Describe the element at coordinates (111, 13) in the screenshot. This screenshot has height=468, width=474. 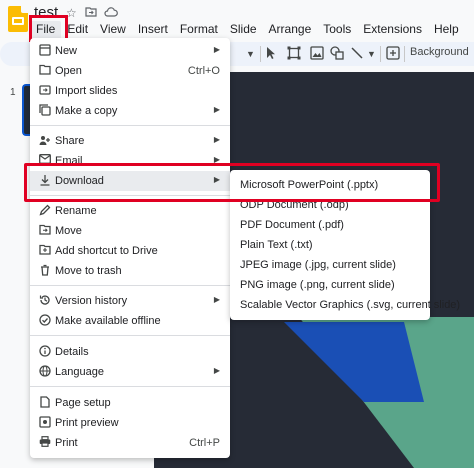
I see `cloud-status-icon` at that location.